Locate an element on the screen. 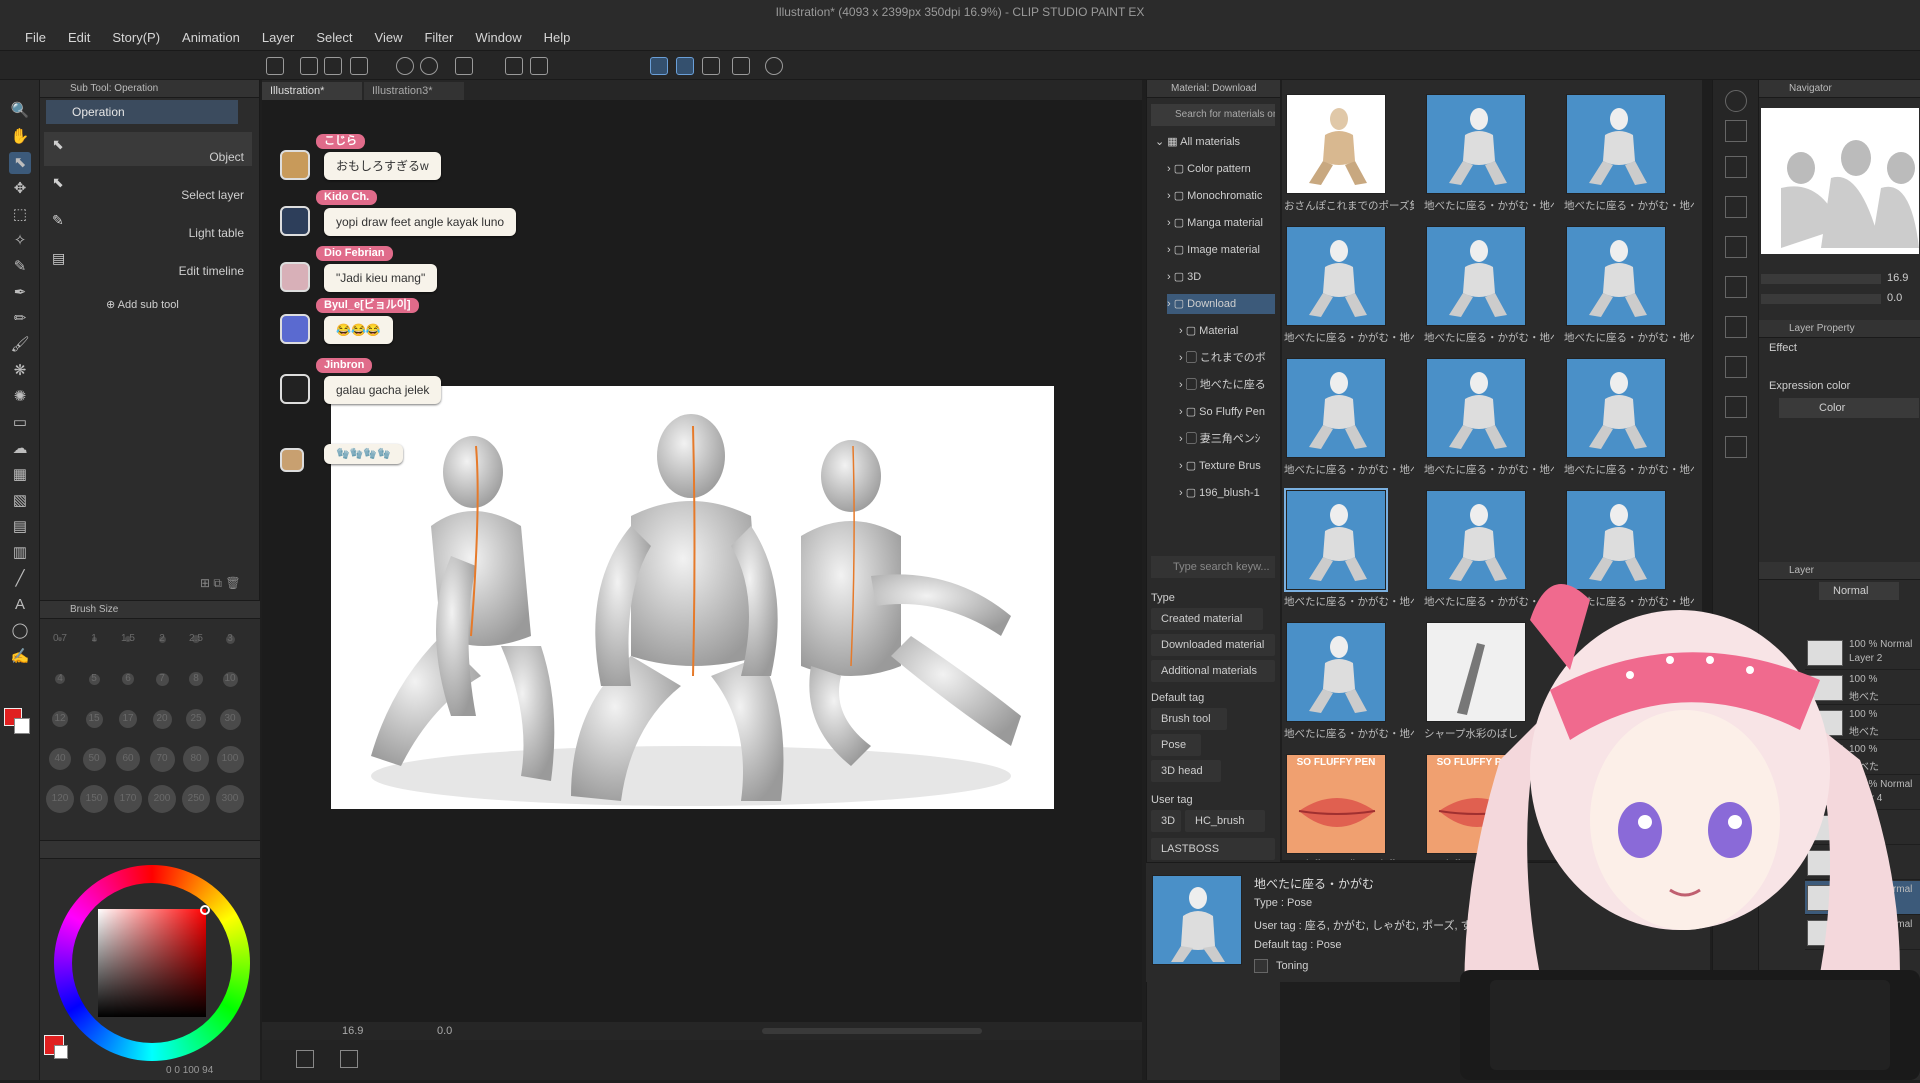  open-file-icon is located at coordinates (333, 66).